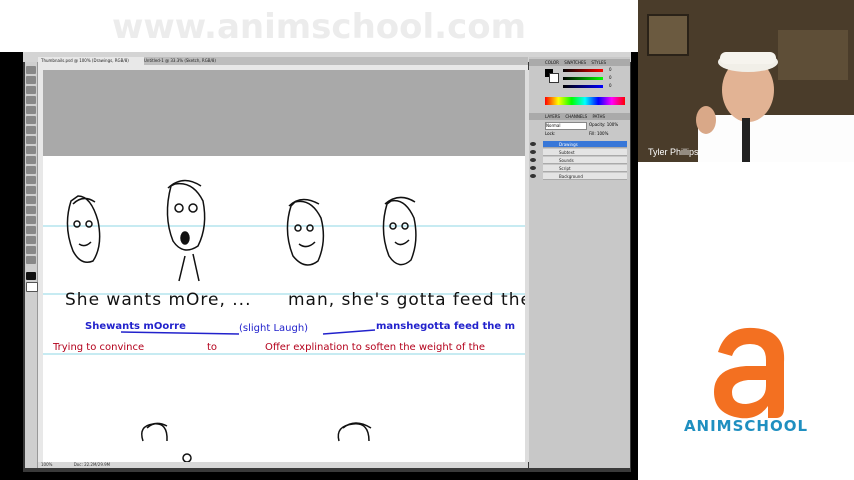 The image size is (854, 480). Describe the element at coordinates (31, 210) in the screenshot. I see `pen-tool-icon` at that location.